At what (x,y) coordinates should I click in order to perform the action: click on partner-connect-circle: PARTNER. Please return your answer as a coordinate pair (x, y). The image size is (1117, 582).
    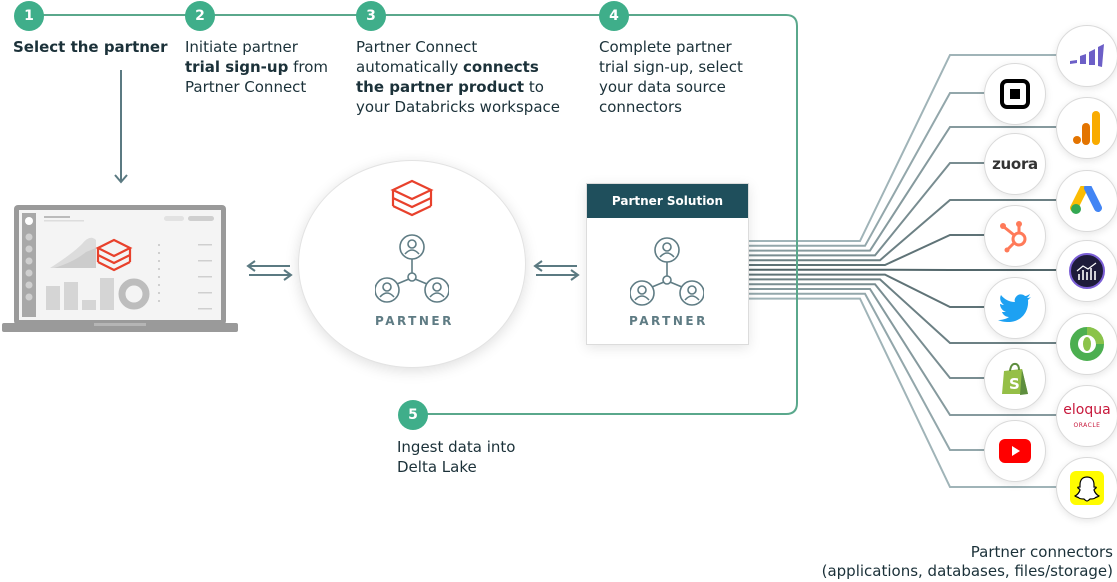
    Looking at the image, I should click on (412, 264).